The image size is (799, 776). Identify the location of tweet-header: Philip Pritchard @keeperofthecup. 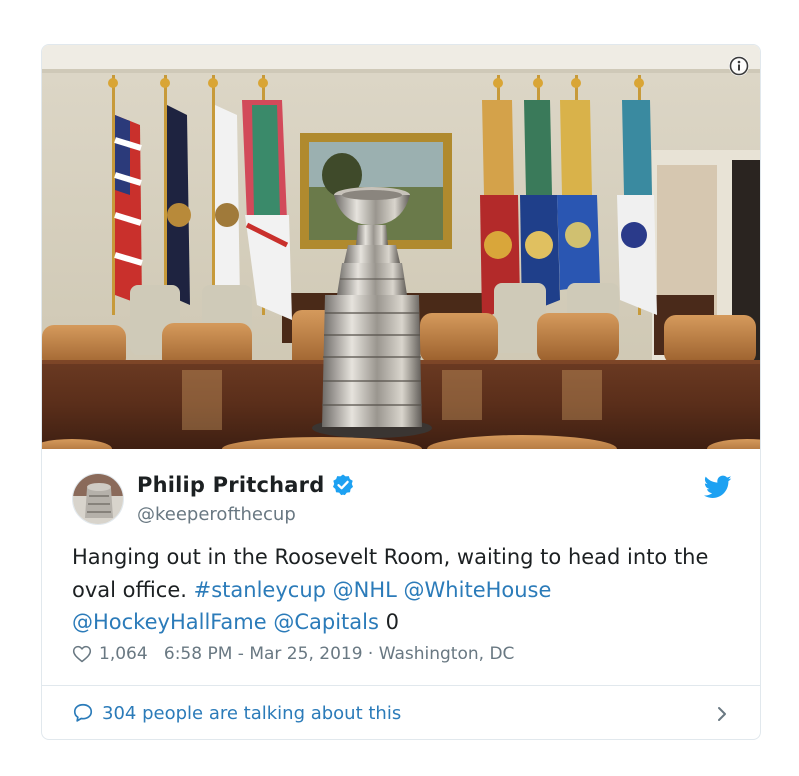
(401, 494).